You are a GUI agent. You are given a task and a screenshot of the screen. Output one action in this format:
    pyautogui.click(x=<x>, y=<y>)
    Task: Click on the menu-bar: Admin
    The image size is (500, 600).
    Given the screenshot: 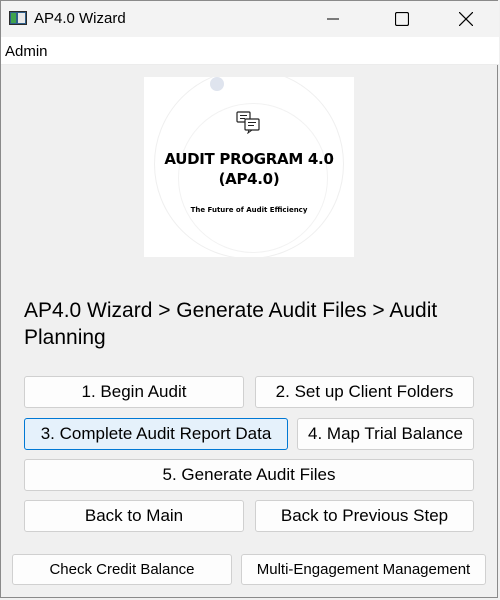 What is the action you would take?
    pyautogui.click(x=250, y=51)
    